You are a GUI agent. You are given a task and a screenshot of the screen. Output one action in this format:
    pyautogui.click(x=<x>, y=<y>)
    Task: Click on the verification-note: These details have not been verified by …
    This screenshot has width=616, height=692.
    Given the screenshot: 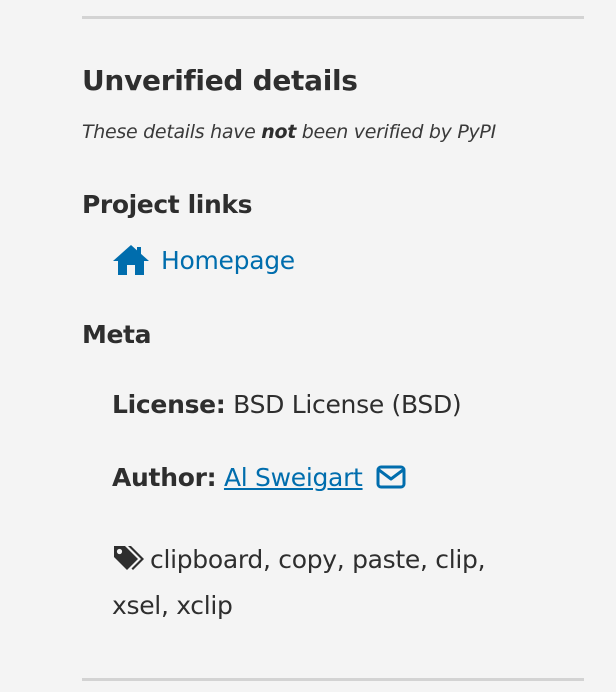 What is the action you would take?
    pyautogui.click(x=289, y=132)
    